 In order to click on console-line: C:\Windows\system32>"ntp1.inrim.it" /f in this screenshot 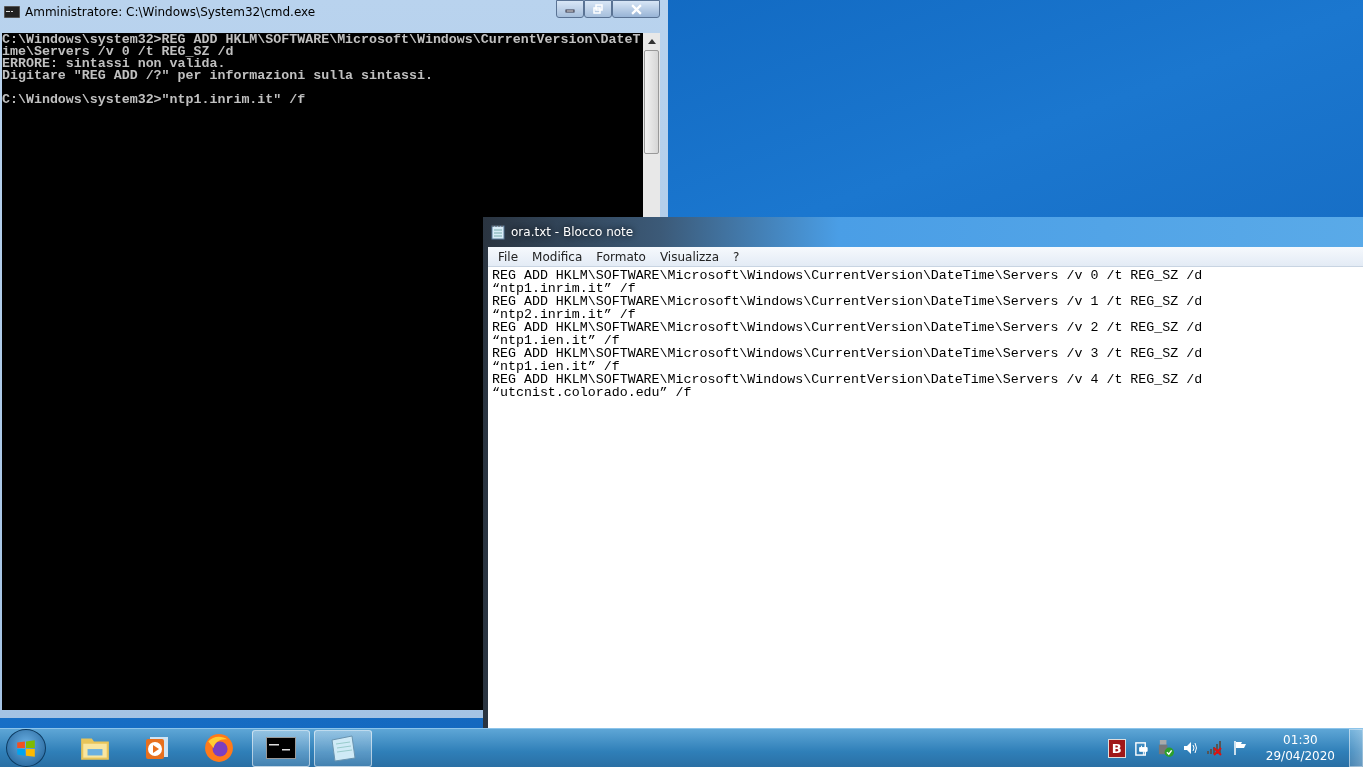, I will do `click(154, 100)`.